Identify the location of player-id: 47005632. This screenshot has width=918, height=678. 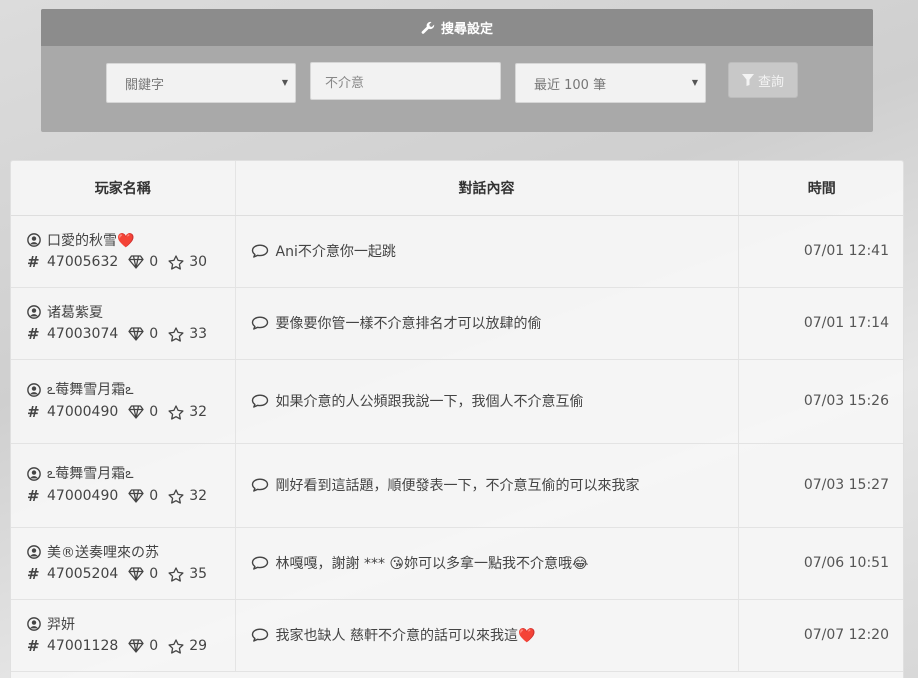
(83, 262).